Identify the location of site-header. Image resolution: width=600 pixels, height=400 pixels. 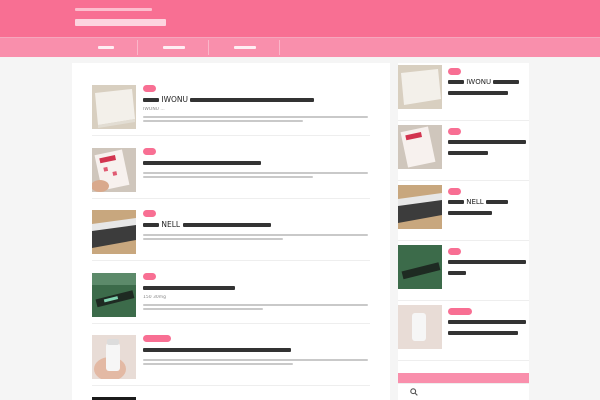
(300, 18).